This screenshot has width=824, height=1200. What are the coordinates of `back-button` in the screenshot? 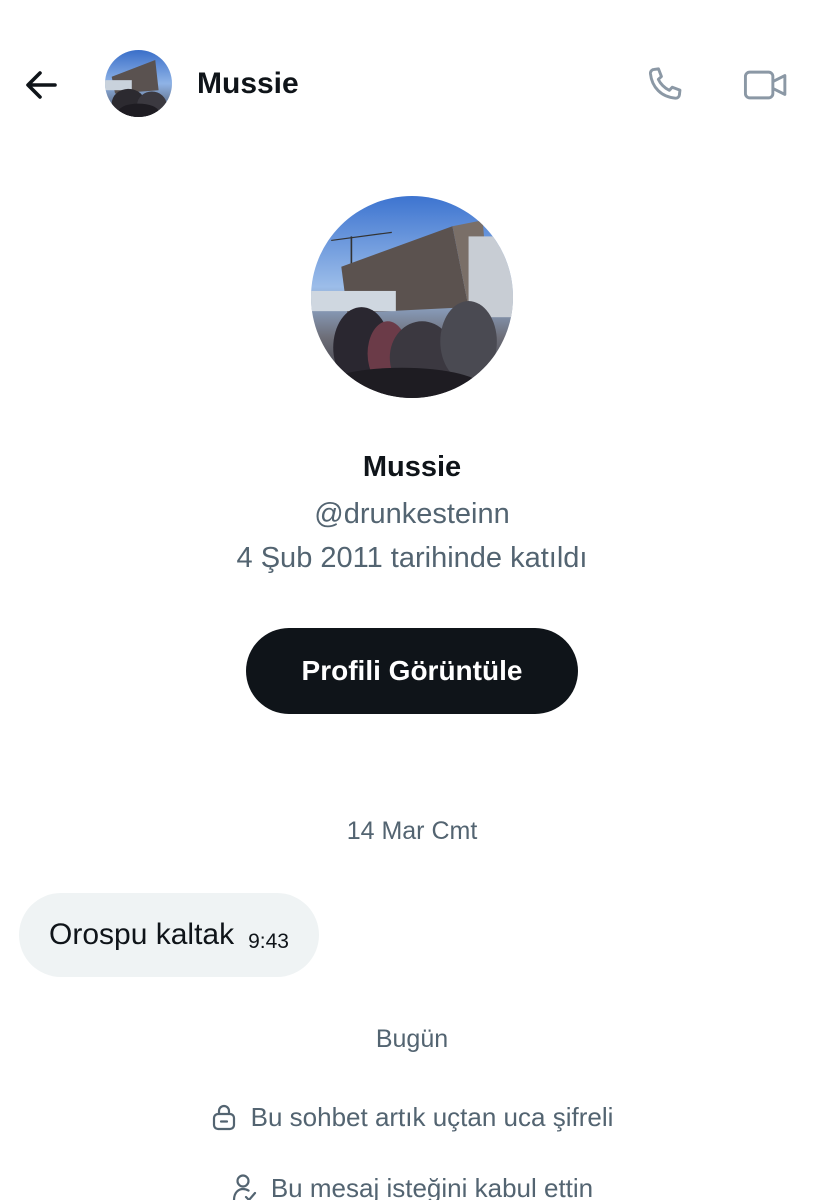 It's located at (41, 85).